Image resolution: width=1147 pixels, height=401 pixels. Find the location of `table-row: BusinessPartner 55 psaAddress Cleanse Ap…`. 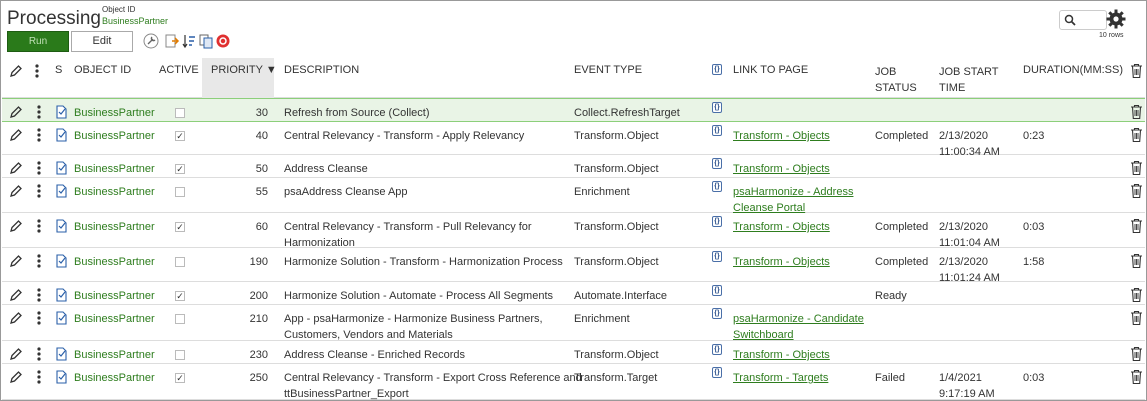

table-row: BusinessPartner 55 psaAddress Cleanse Ap… is located at coordinates (573, 196).